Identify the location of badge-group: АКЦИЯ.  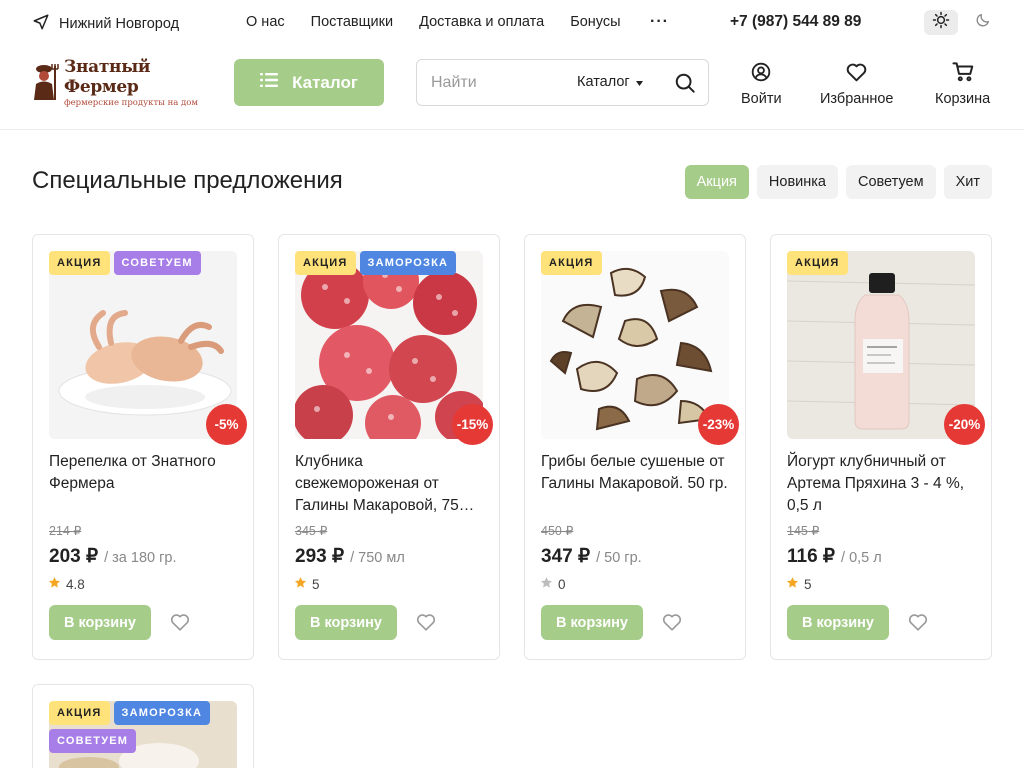
(636, 263).